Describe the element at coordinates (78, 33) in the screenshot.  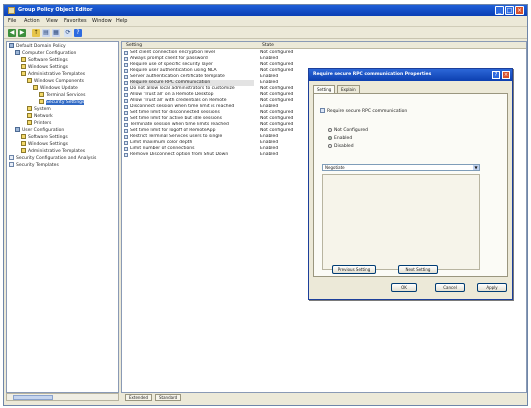
I see `help-icon: ?` at that location.